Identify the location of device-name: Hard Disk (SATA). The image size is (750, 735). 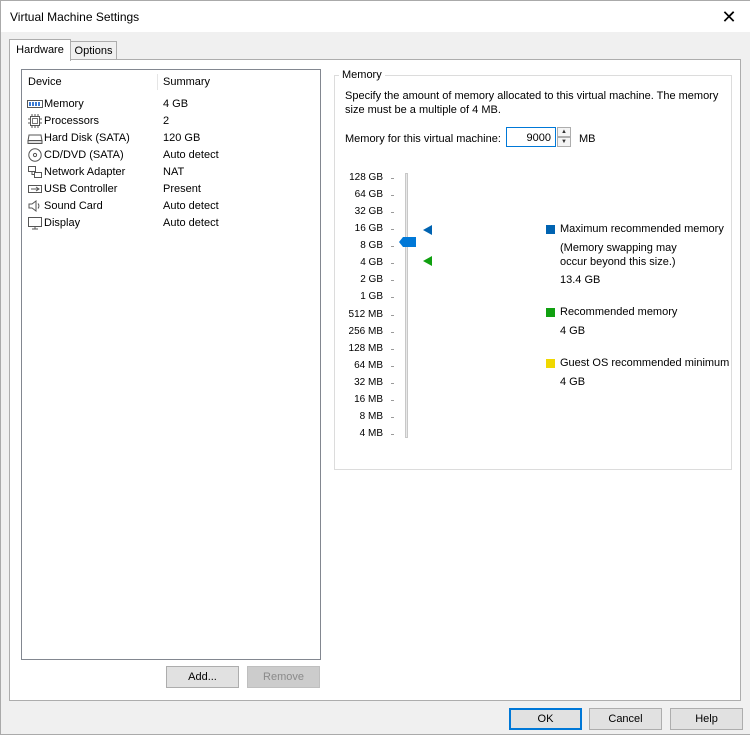
(87, 138).